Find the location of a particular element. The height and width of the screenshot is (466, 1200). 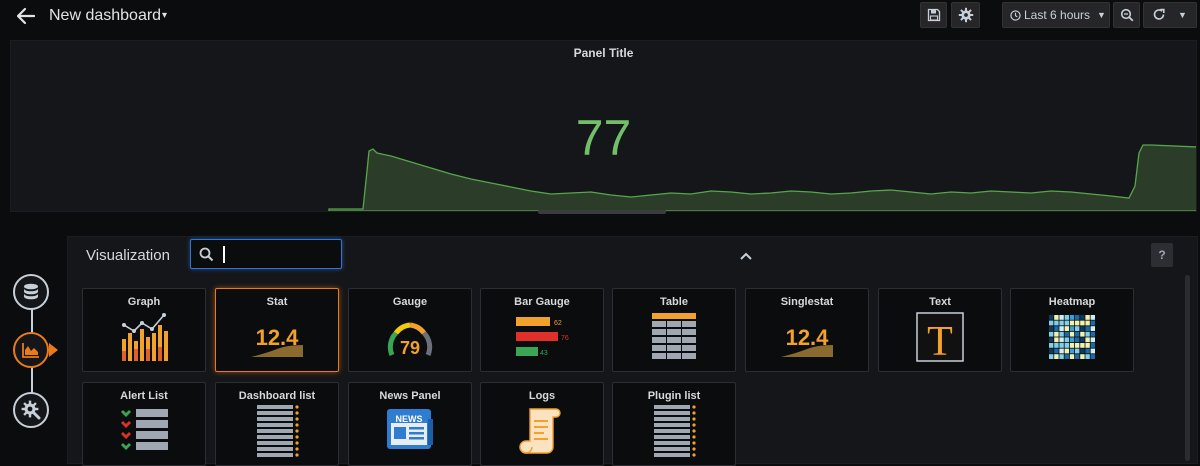

queries-tab is located at coordinates (31, 292).